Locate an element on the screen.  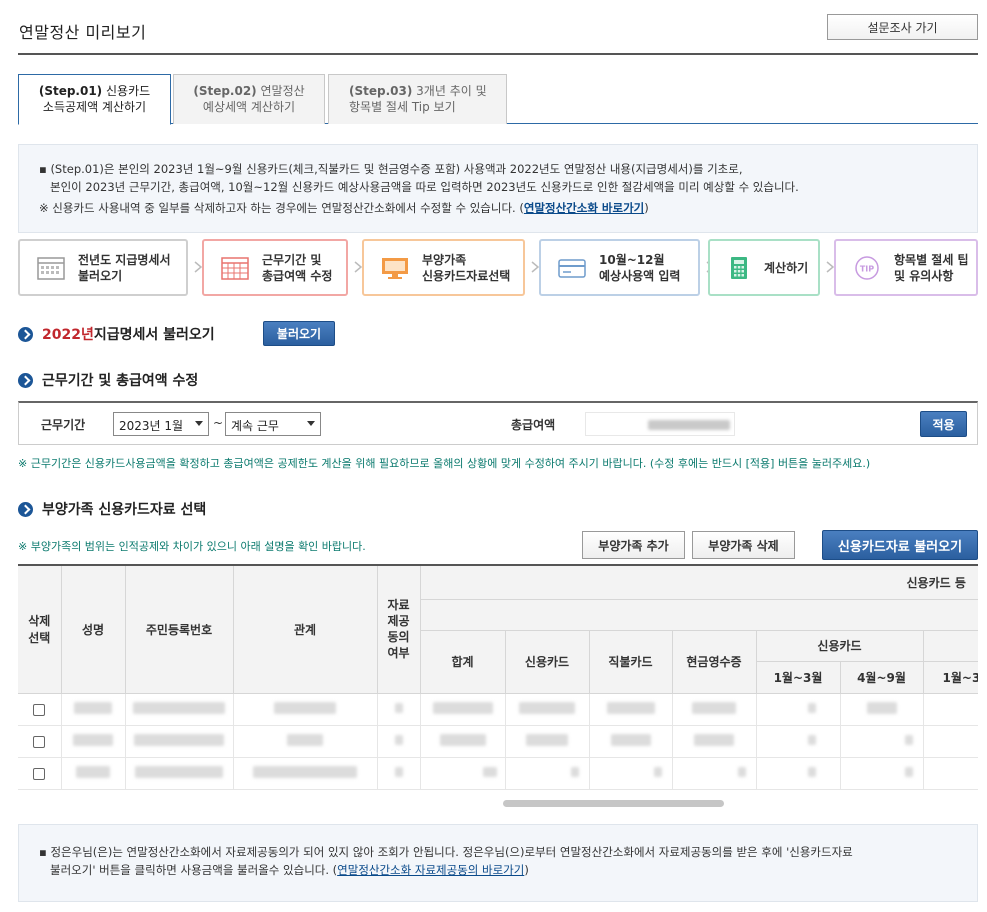
horizontal-scrollbar is located at coordinates (613, 803).